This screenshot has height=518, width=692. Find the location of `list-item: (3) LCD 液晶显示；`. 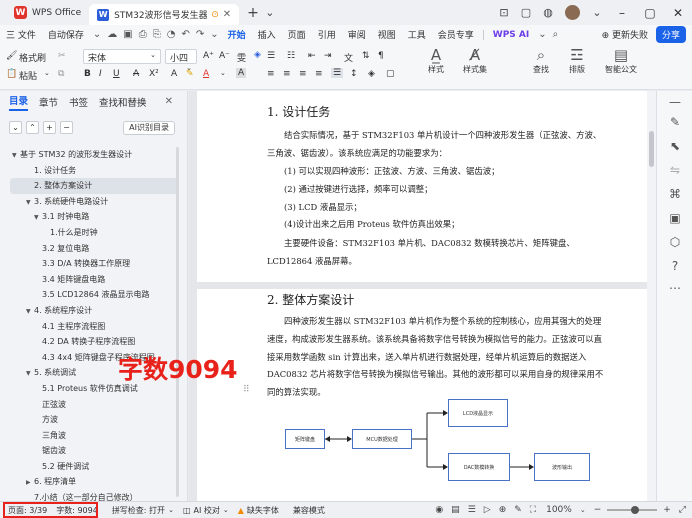

list-item: (3) LCD 液晶显示； is located at coordinates (437, 208).